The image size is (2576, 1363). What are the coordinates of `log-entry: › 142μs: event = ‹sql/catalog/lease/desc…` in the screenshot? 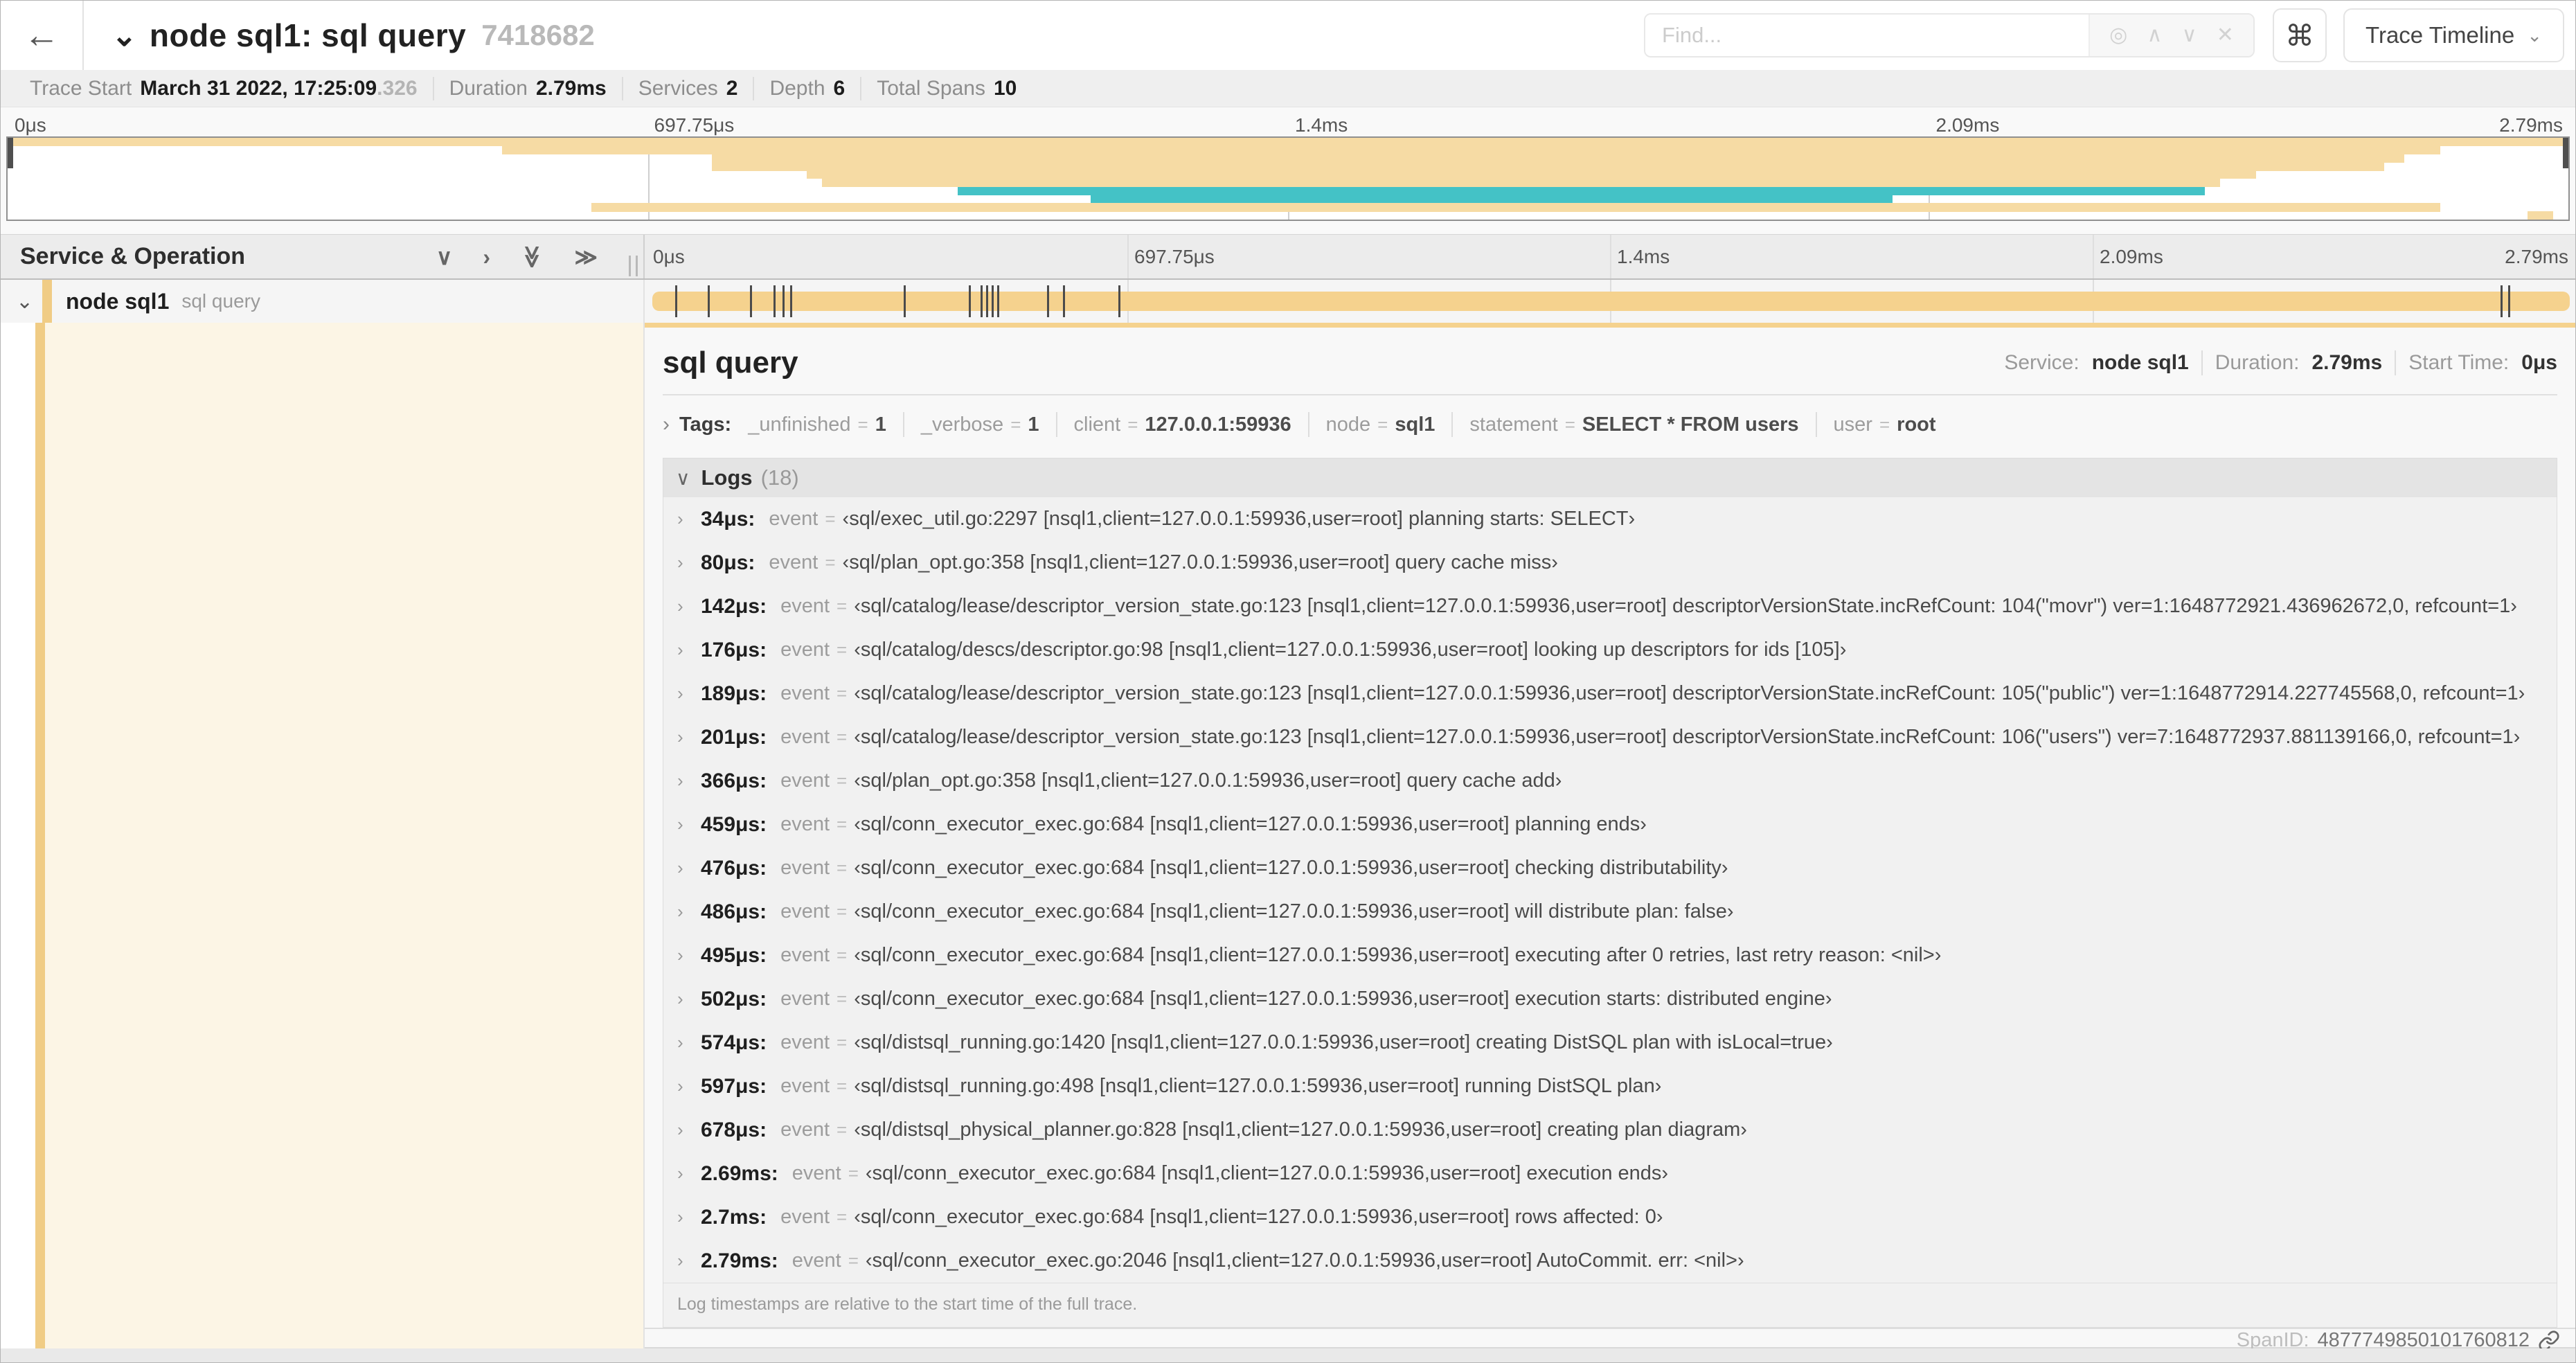 It's located at (1610, 606).